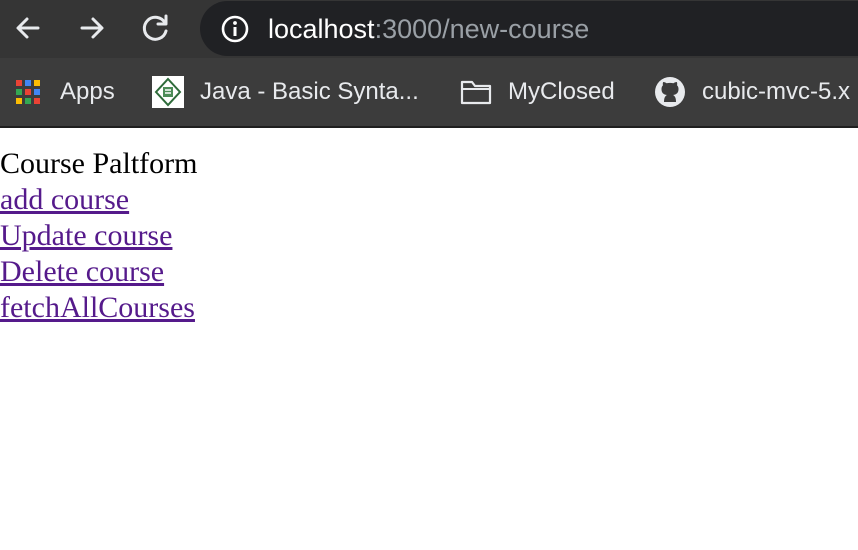  I want to click on url-path: :3000/new-course, so click(482, 29).